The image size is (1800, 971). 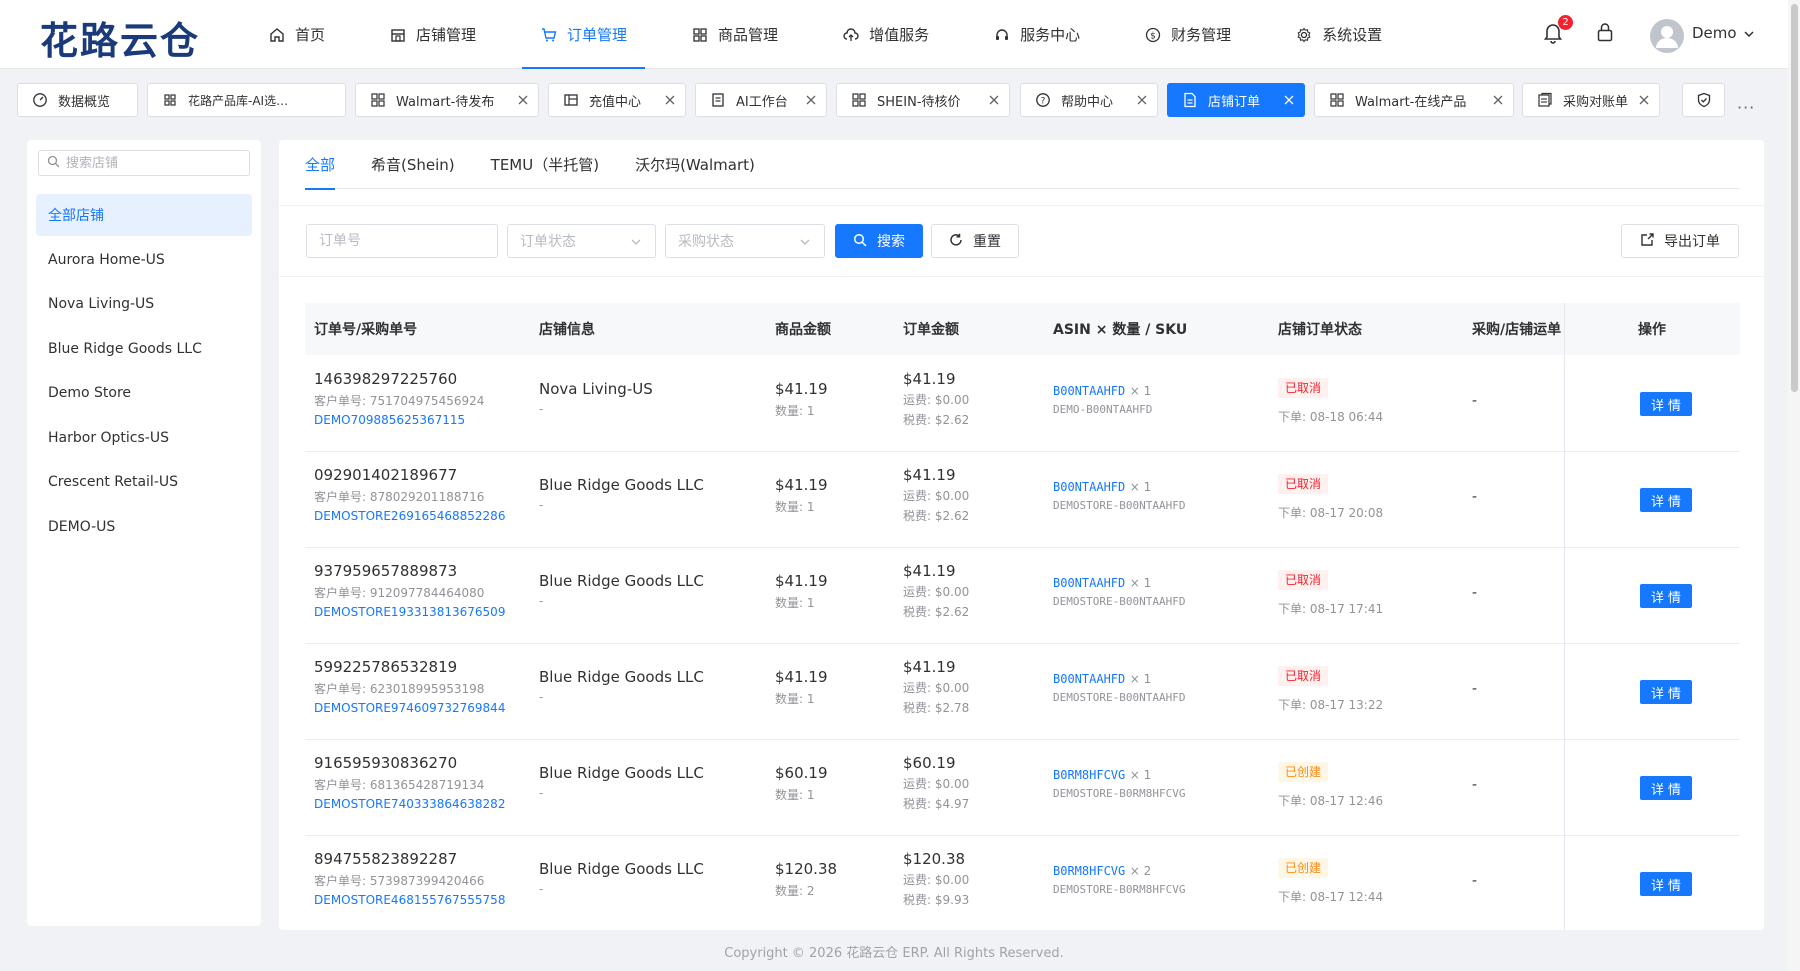 What do you see at coordinates (144, 304) in the screenshot?
I see `store-item: Nova Living-US` at bounding box center [144, 304].